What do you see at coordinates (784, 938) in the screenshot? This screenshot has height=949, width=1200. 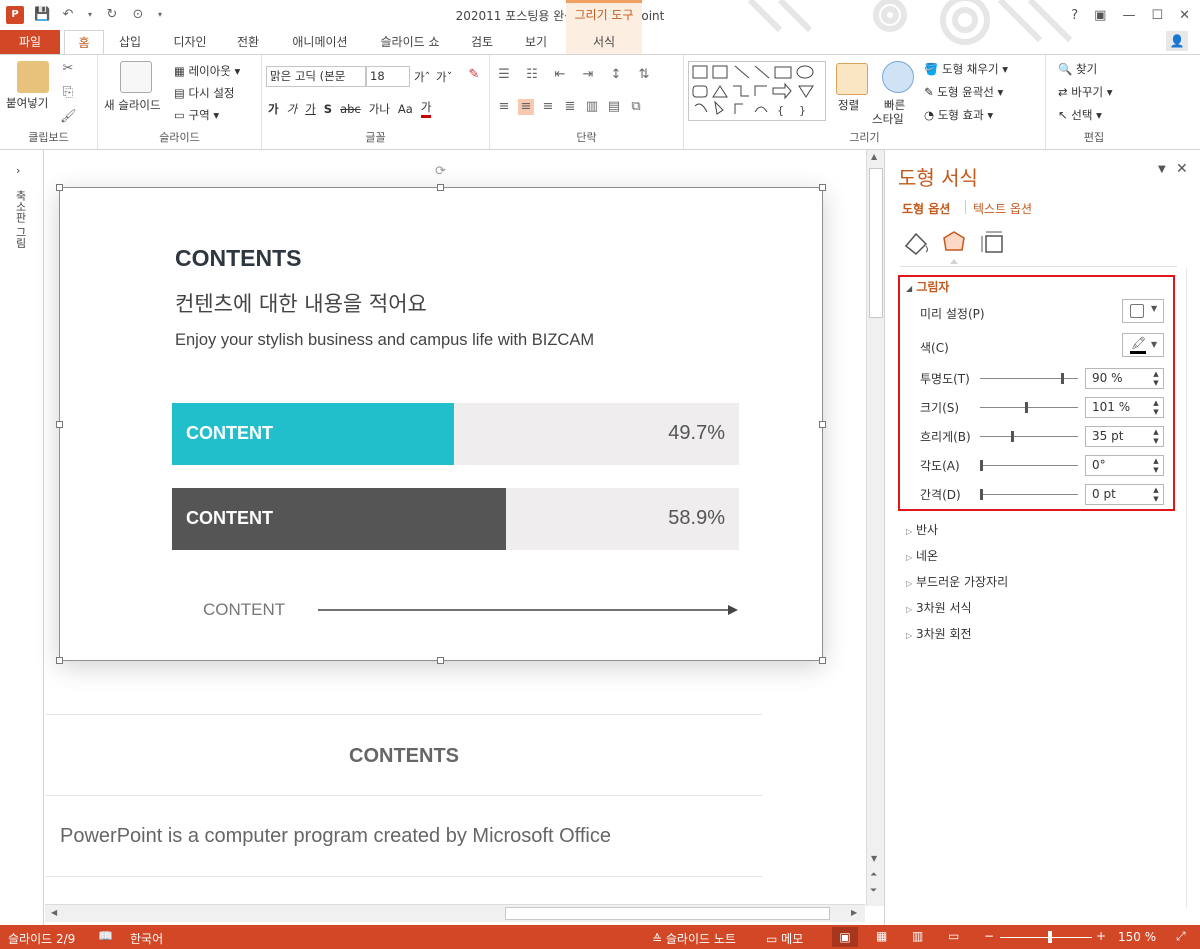 I see `comments-button: ▭ 메모` at bounding box center [784, 938].